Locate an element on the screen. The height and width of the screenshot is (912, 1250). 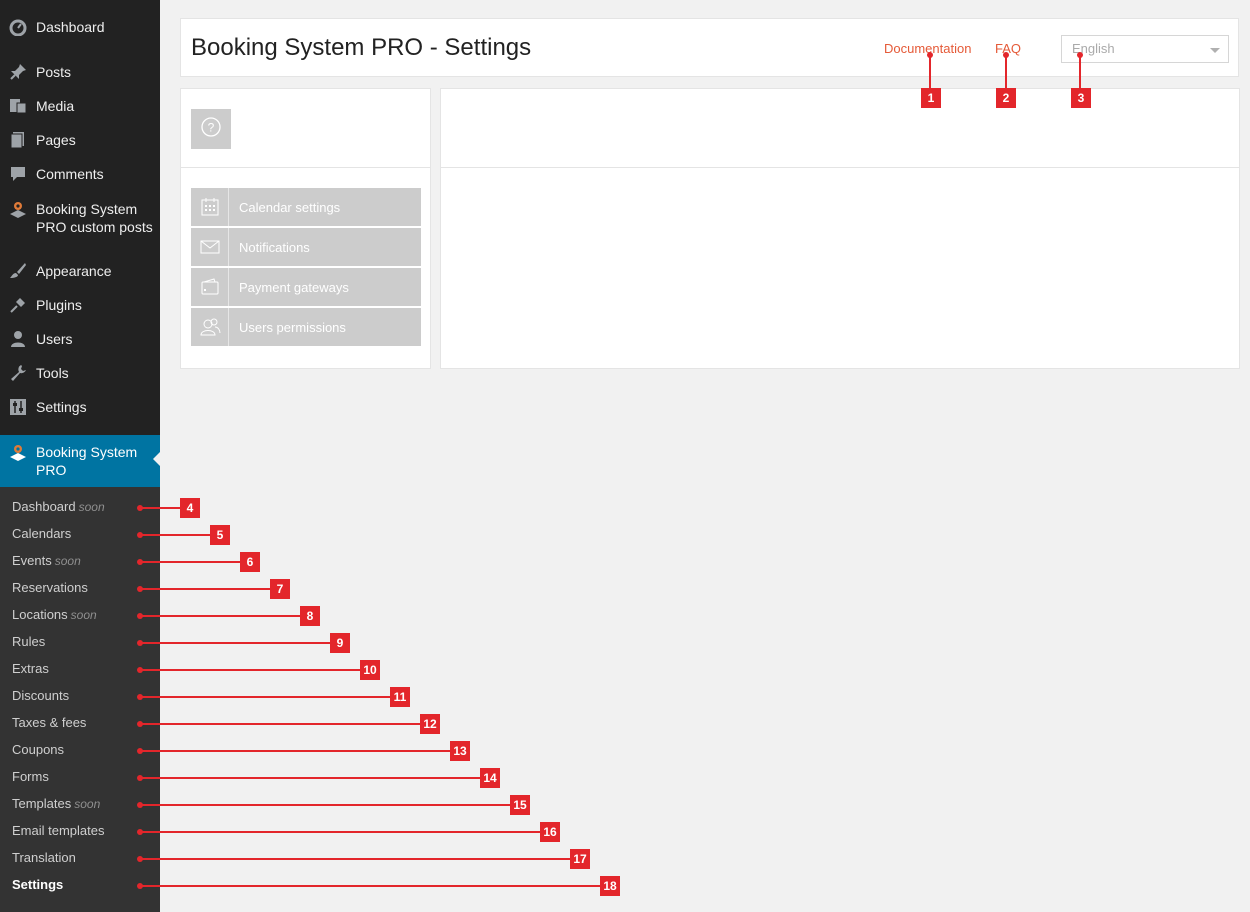
menu-item-users: Users is located at coordinates (80, 339).